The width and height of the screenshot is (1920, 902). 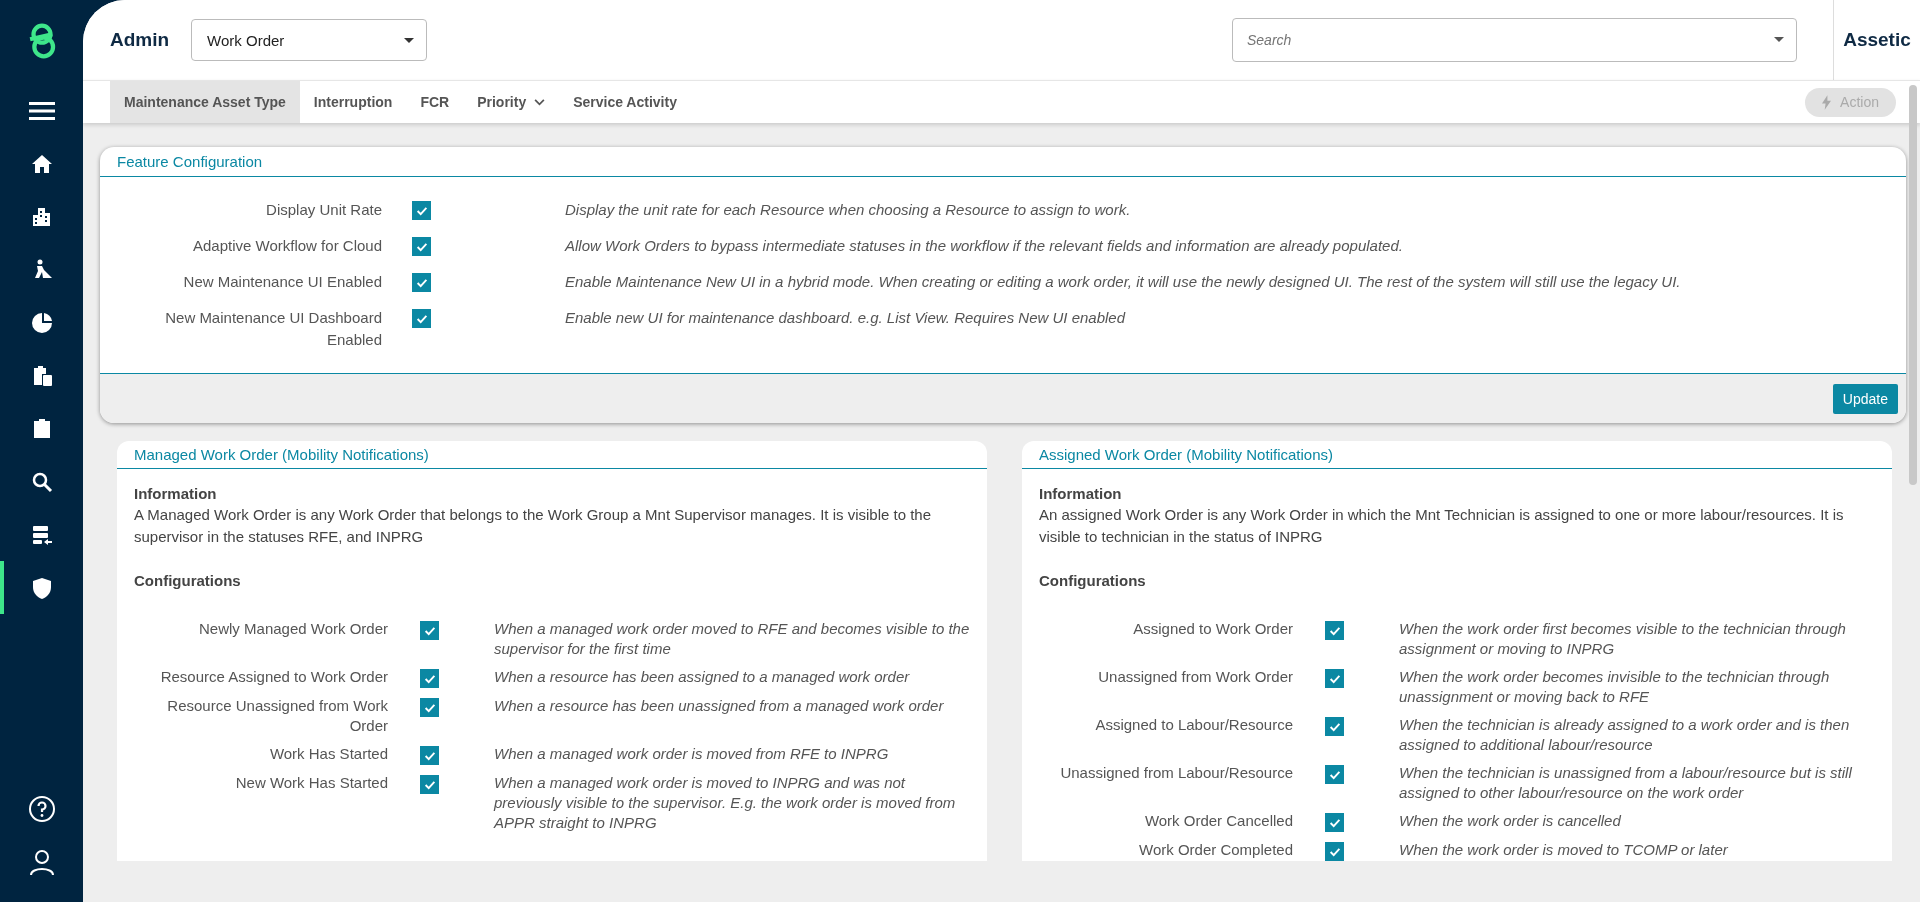 What do you see at coordinates (1212, 629) in the screenshot?
I see `setting-label: Assigned to Work Order` at bounding box center [1212, 629].